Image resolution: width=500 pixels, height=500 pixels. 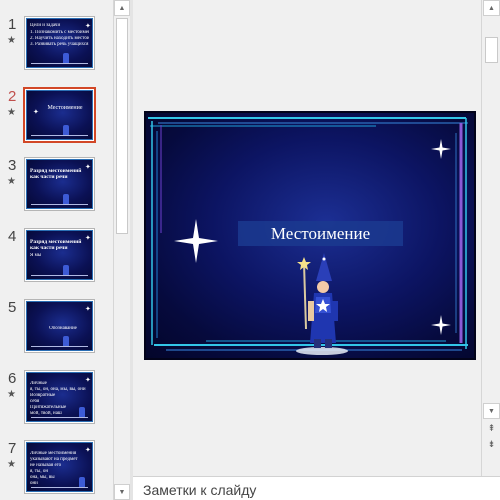 What do you see at coordinates (490, 238) in the screenshot?
I see `editor-scrollbar: ▲ ▼ ⇞ ⇟` at bounding box center [490, 238].